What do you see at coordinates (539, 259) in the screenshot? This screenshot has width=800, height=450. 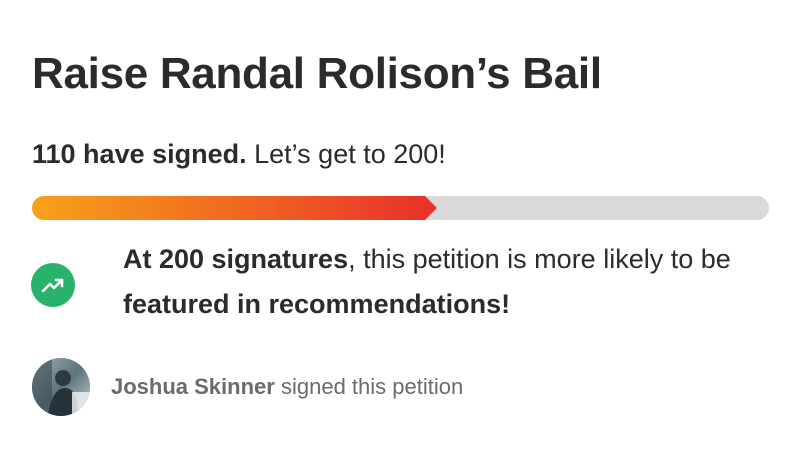 I see `milestone-text: , this petition is more likely to be` at bounding box center [539, 259].